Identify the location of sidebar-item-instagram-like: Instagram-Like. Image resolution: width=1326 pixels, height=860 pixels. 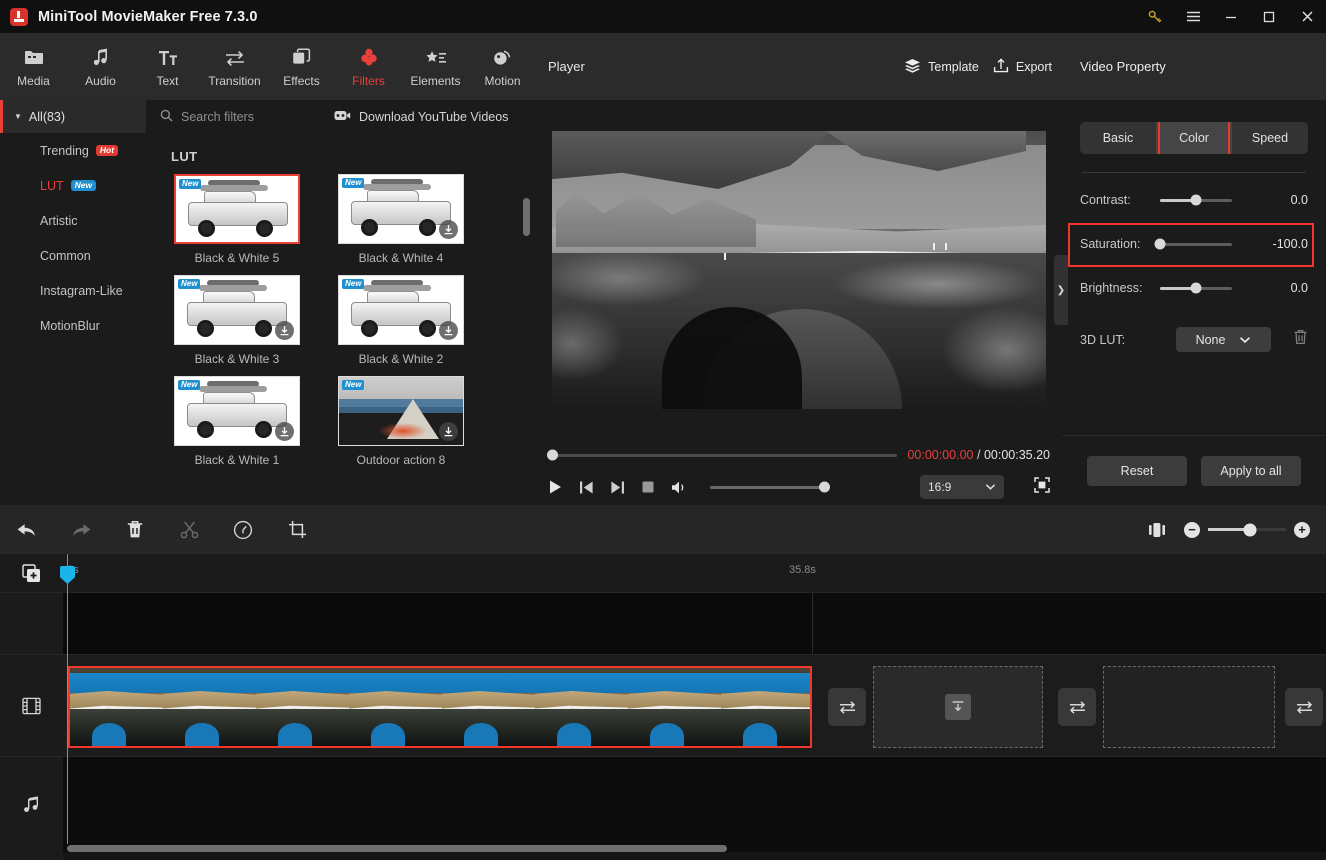
(73, 290).